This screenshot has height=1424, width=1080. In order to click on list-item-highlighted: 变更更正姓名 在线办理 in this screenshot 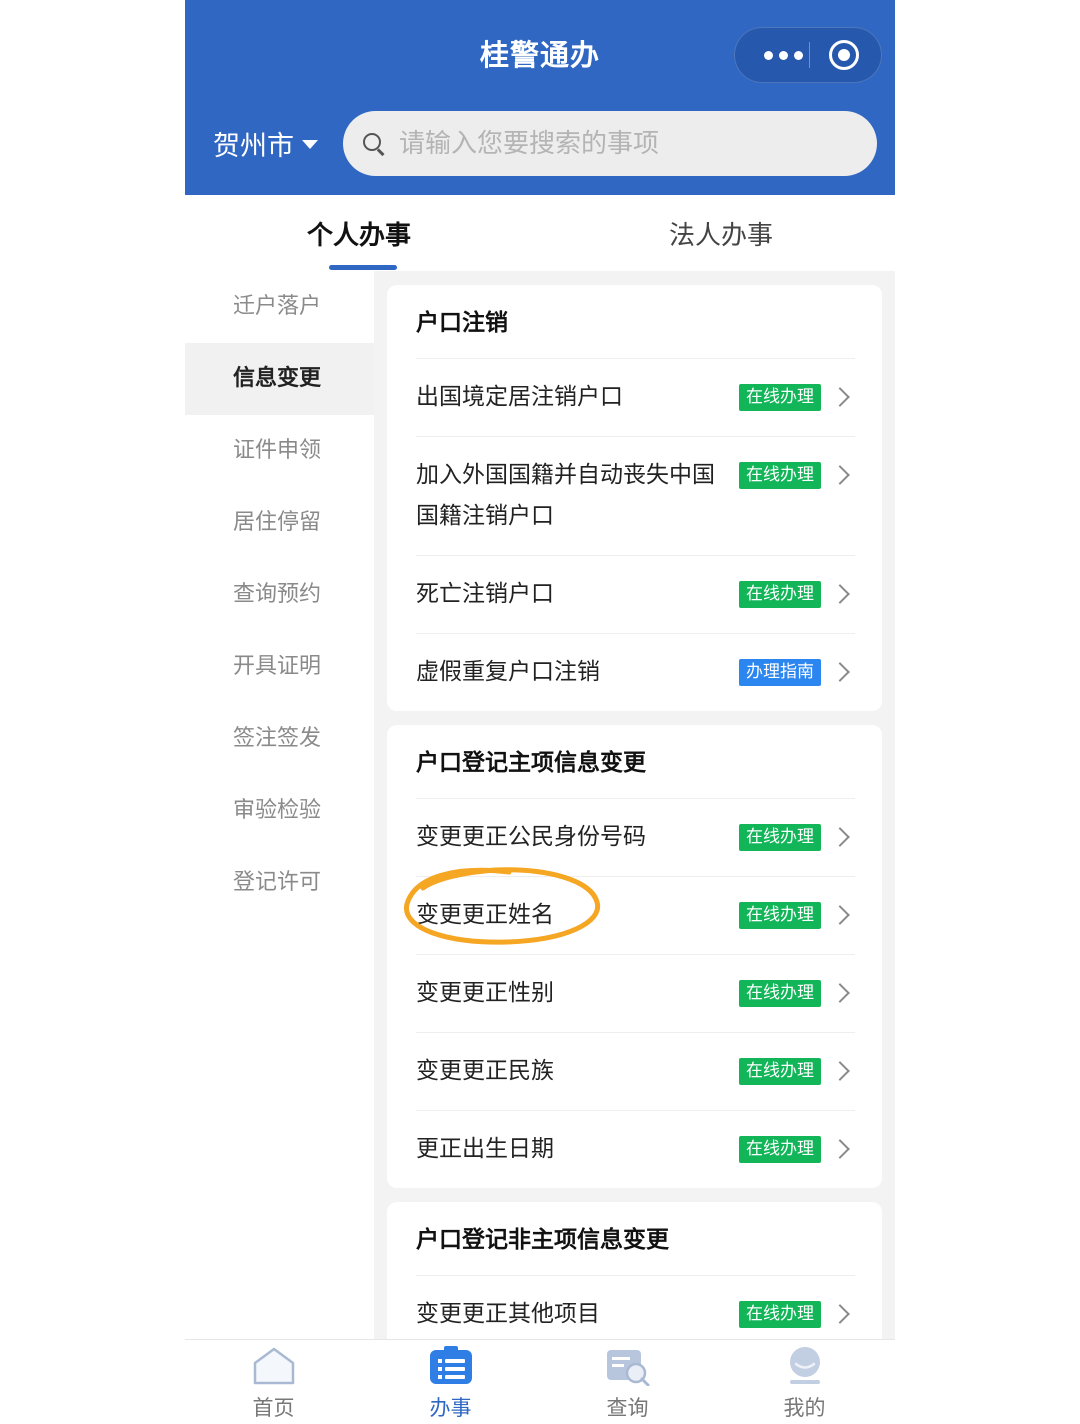, I will do `click(635, 916)`.